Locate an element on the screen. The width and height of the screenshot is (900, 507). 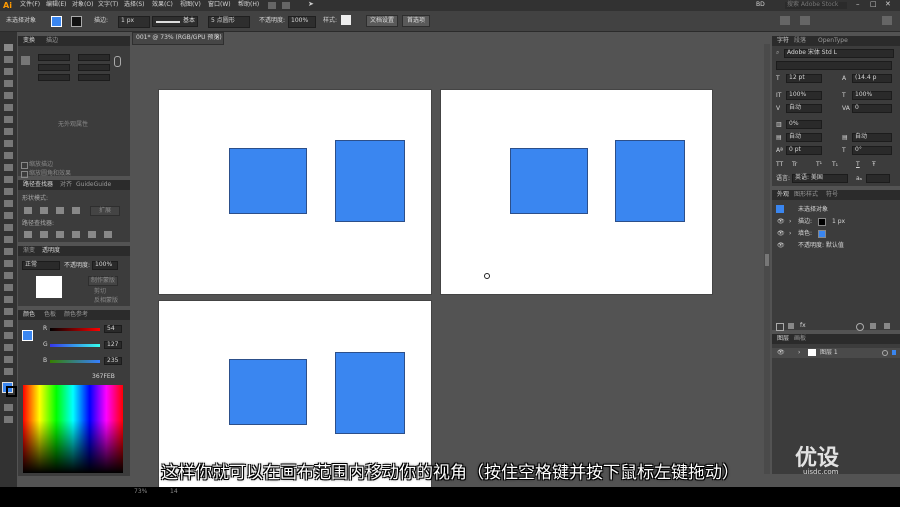
trim-icon is located at coordinates (44, 234).